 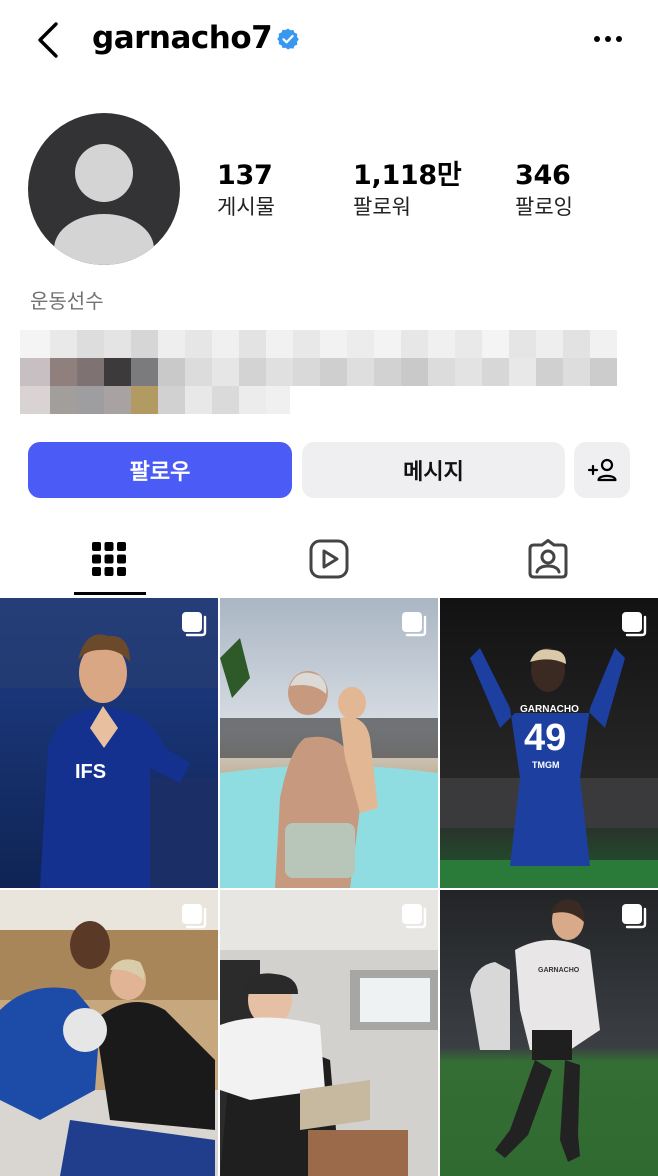 What do you see at coordinates (246, 207) in the screenshot?
I see `posts-label: 게시물` at bounding box center [246, 207].